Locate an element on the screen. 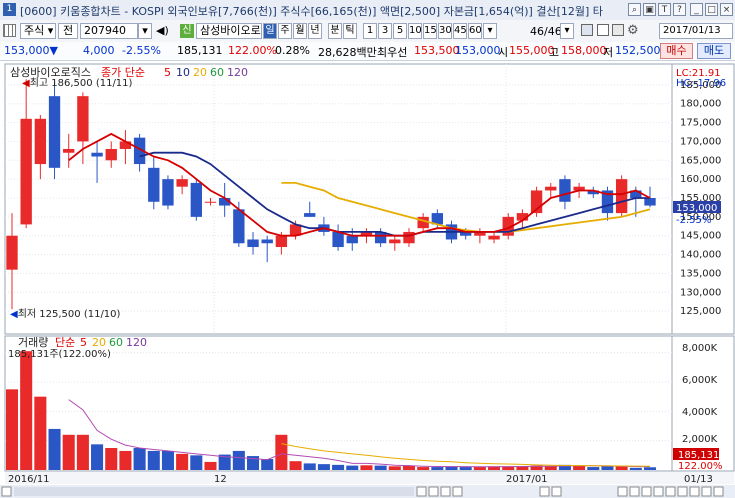 The width and height of the screenshot is (735, 498). grid-icon is located at coordinates (9, 30).